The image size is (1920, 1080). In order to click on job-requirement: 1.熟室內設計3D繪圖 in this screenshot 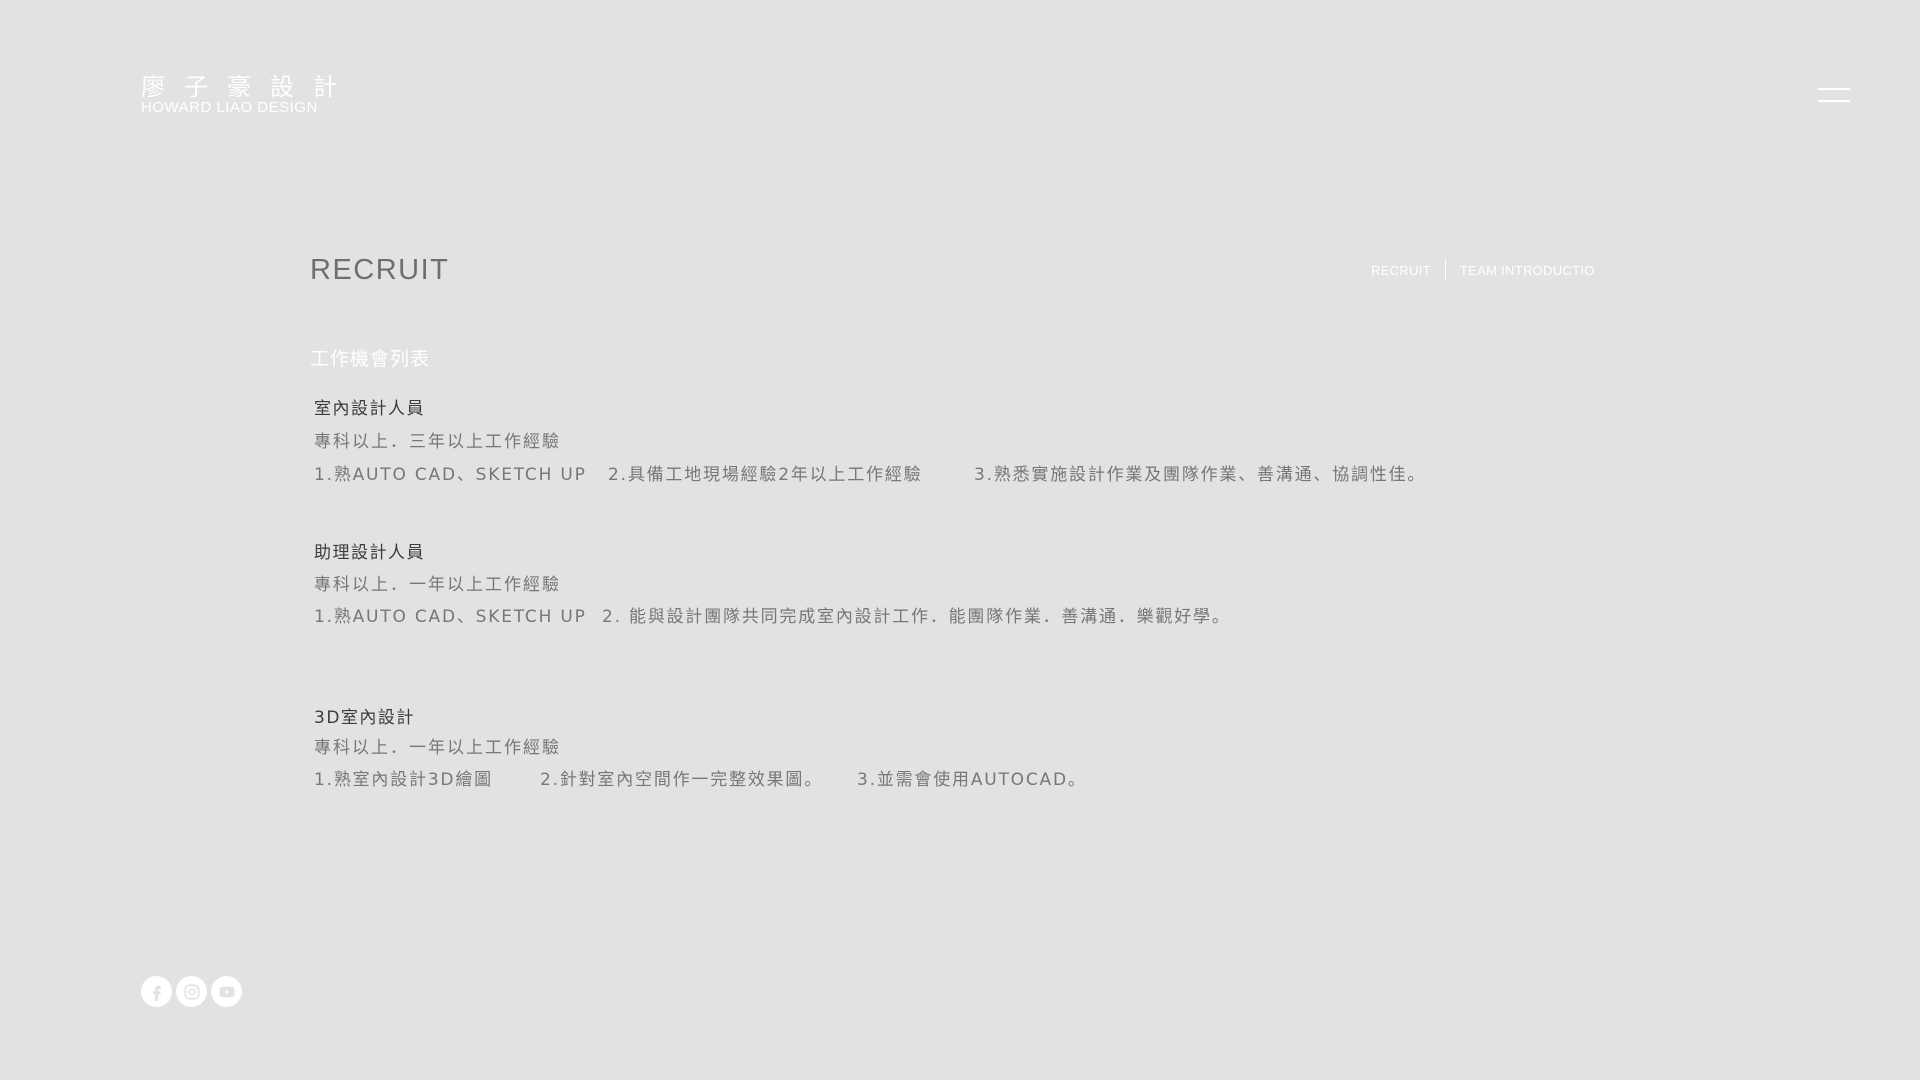, I will do `click(403, 780)`.